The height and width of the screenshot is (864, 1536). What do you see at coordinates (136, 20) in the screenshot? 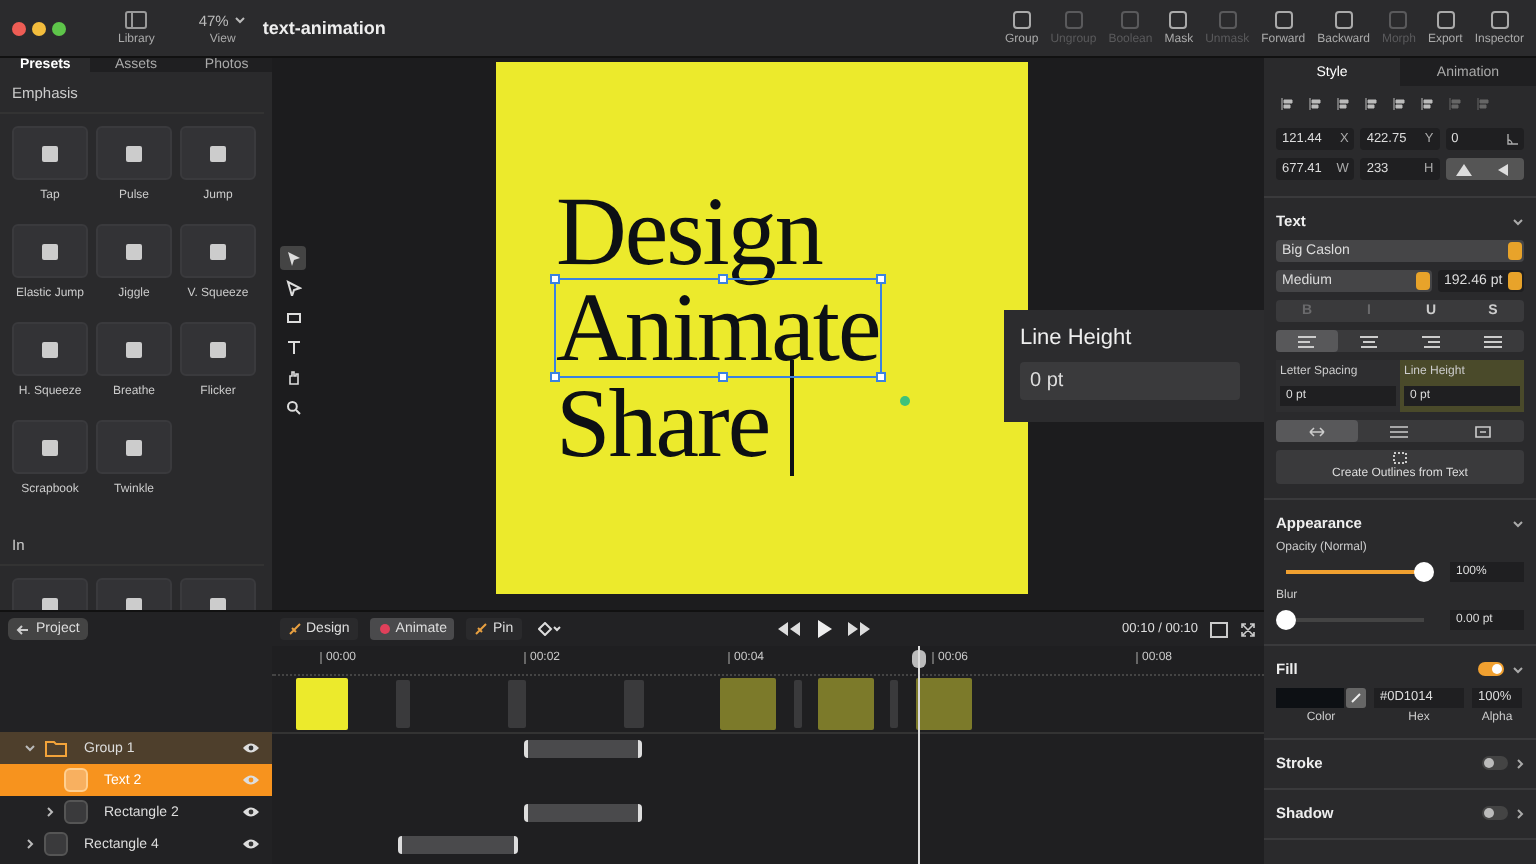
I see `sidebar-icon` at bounding box center [136, 20].